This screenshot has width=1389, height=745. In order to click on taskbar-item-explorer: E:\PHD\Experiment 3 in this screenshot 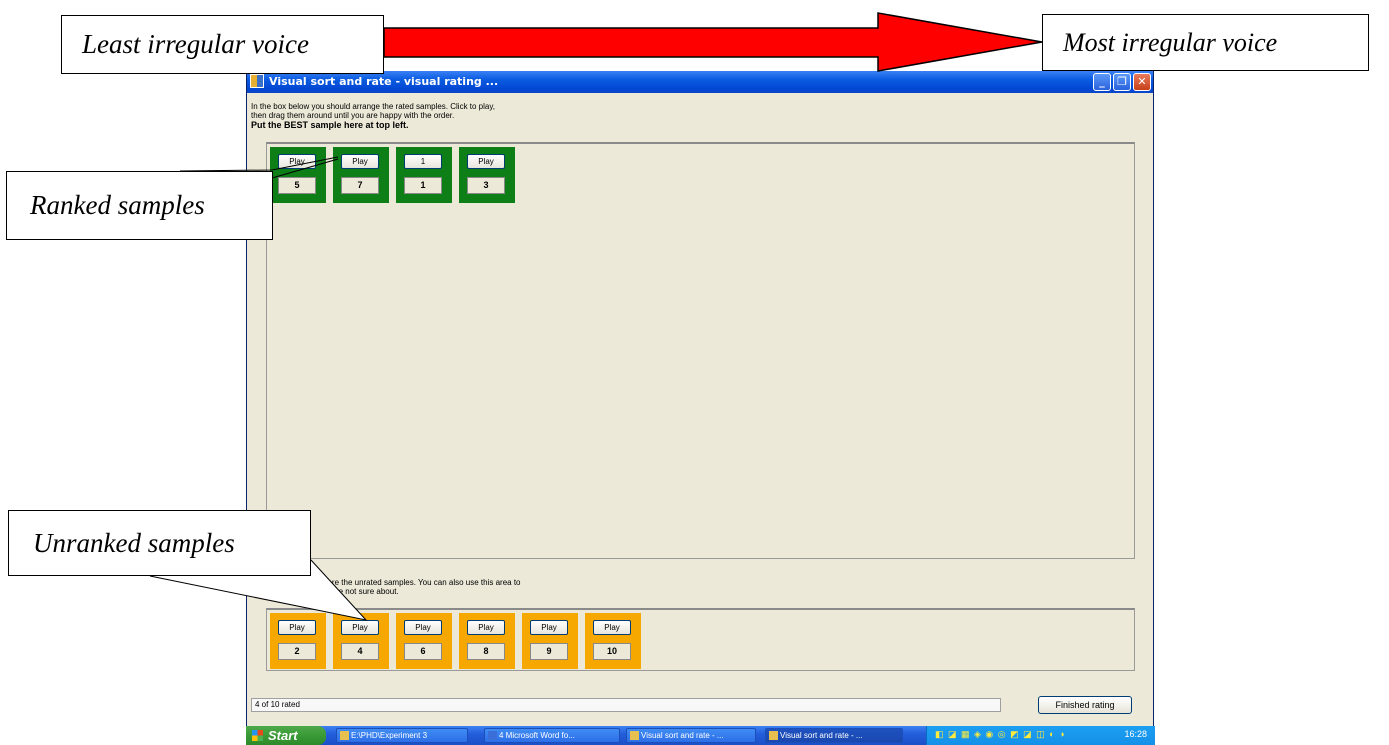, I will do `click(402, 735)`.